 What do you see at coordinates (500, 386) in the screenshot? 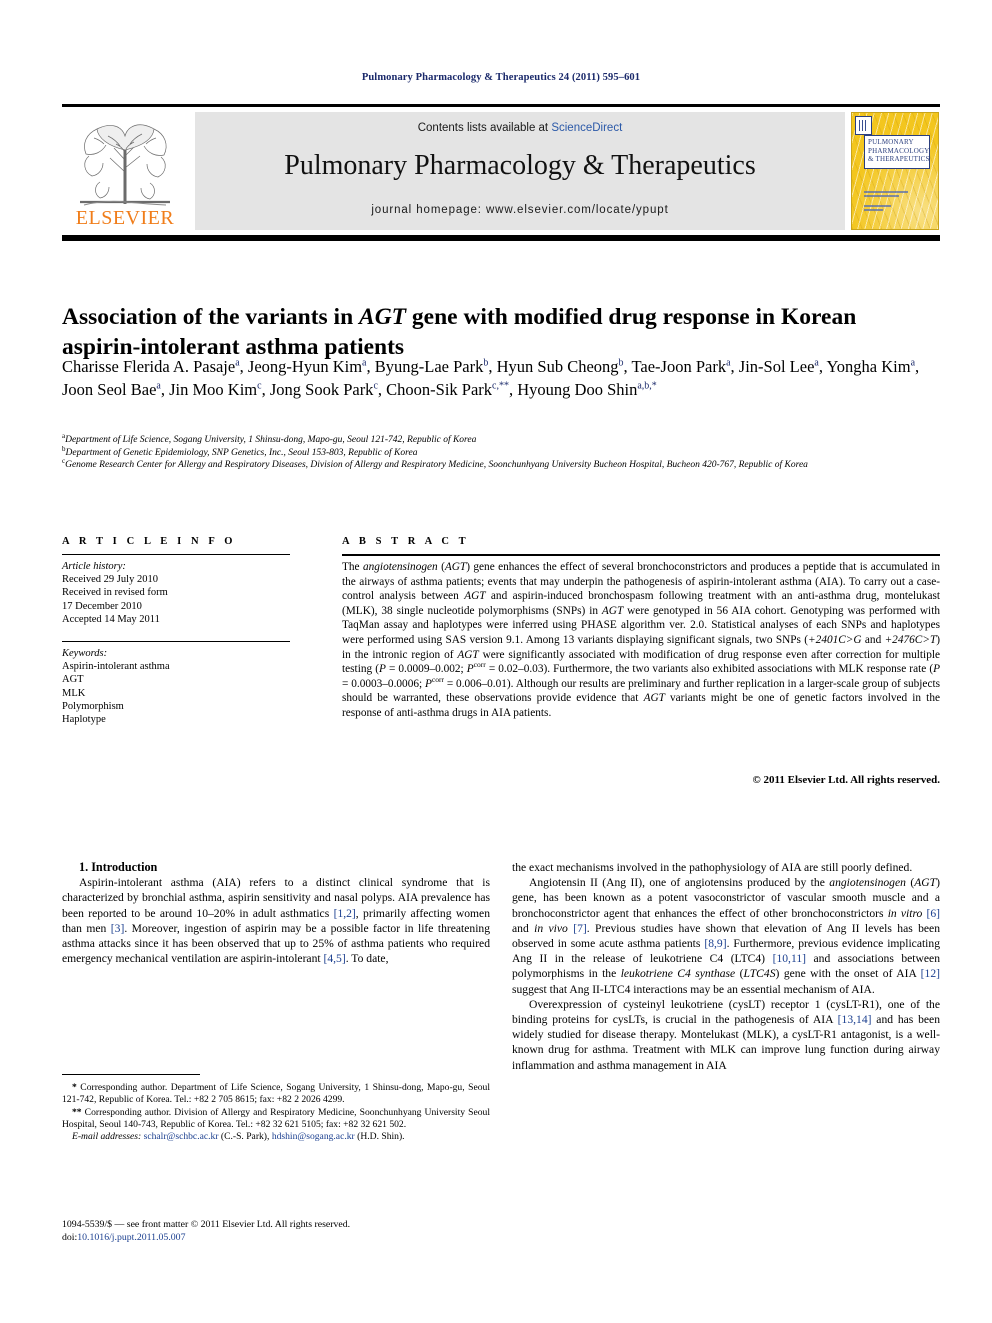
I see `author-affiliation-mark: c,**` at bounding box center [500, 386].